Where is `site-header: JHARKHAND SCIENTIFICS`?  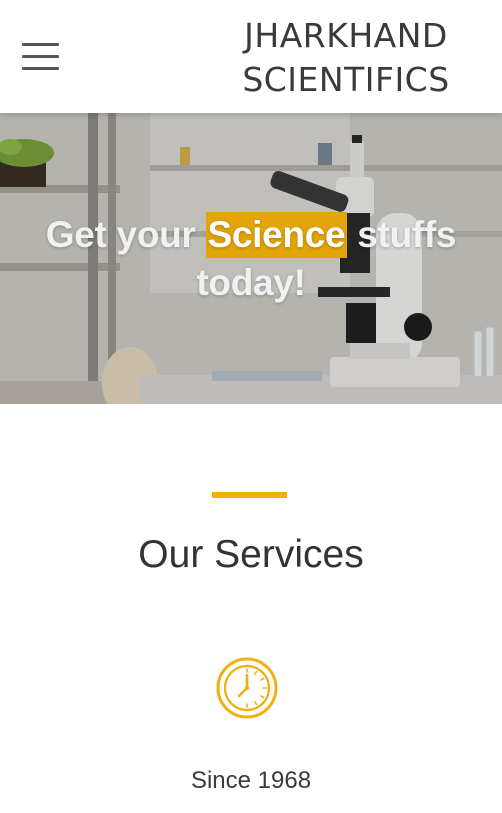 site-header: JHARKHAND SCIENTIFICS is located at coordinates (251, 56).